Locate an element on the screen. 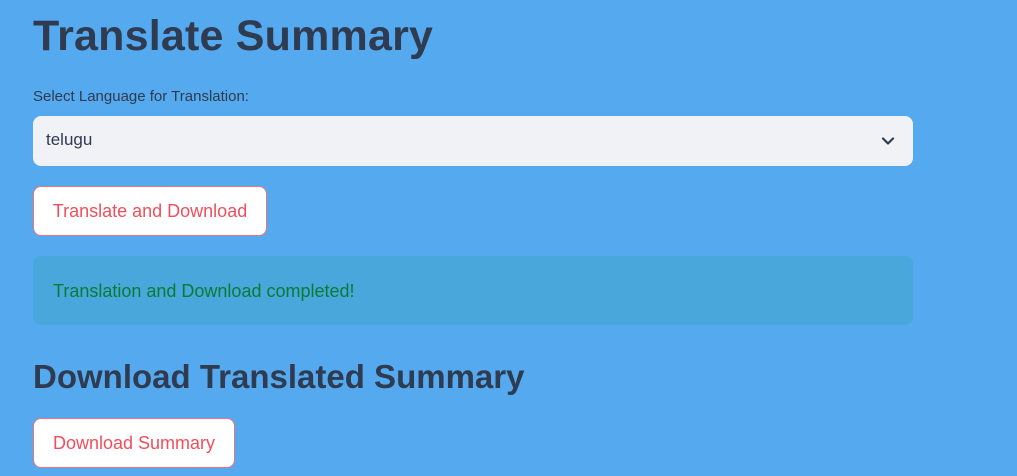 The image size is (1017, 476). page-title: Translate Summary is located at coordinates (233, 36).